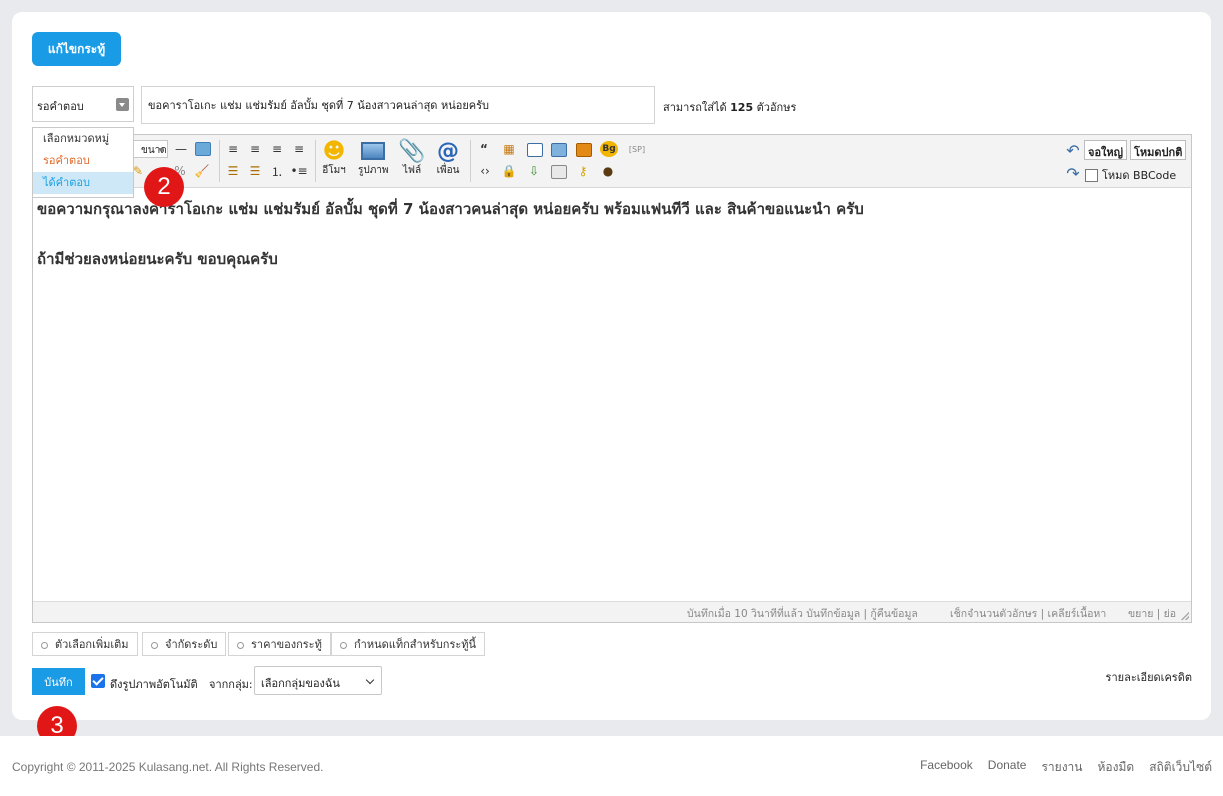 This screenshot has width=1223, height=796. What do you see at coordinates (83, 139) in the screenshot?
I see `status-option-choose: เลือกหมวดหมู่` at bounding box center [83, 139].